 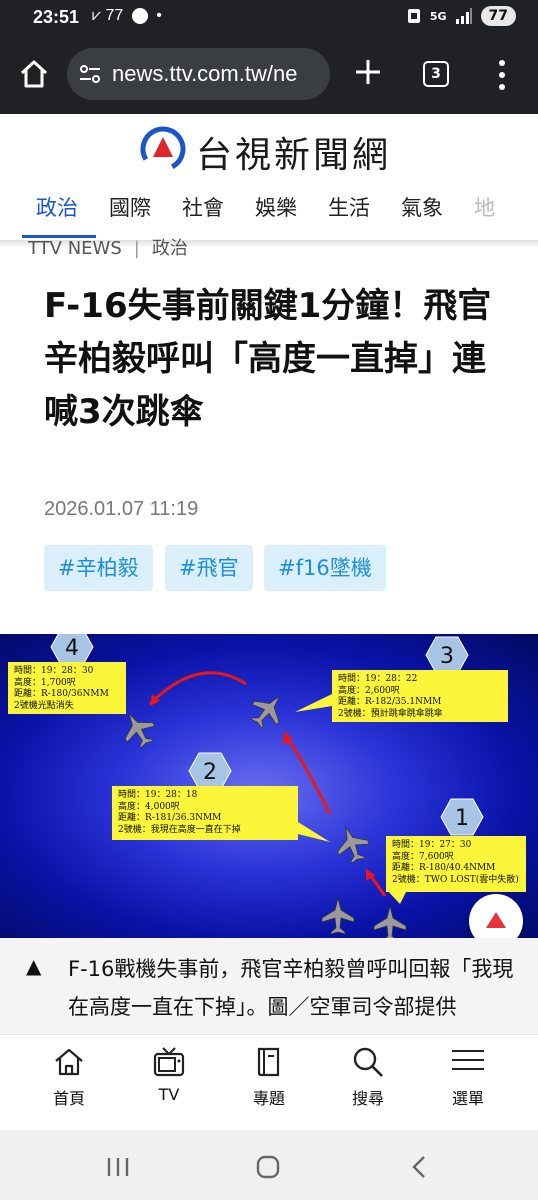 What do you see at coordinates (484, 207) in the screenshot?
I see `tab-local: 地` at bounding box center [484, 207].